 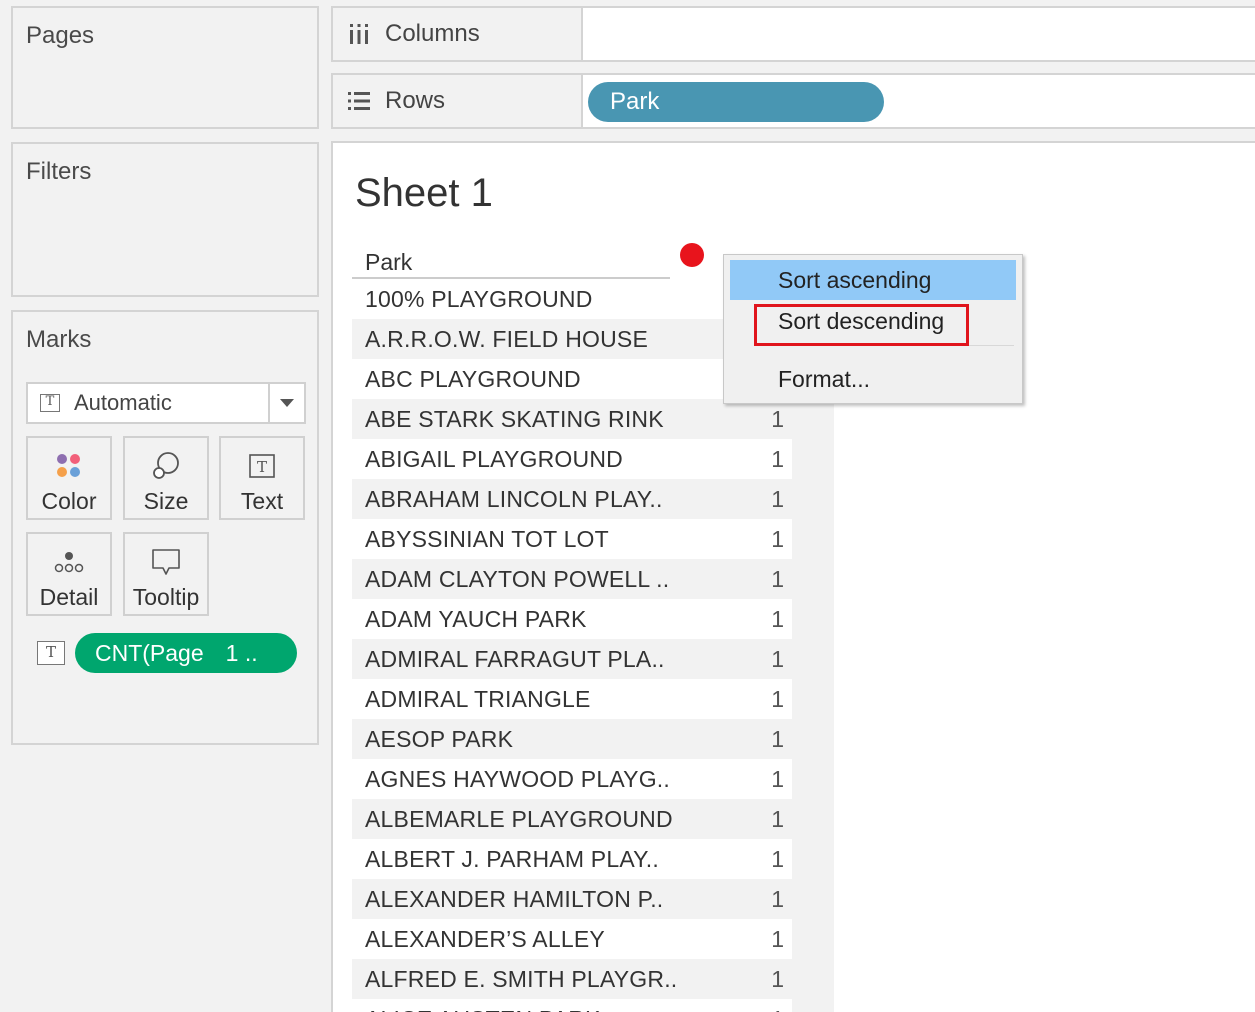 What do you see at coordinates (262, 501) in the screenshot?
I see `text-label: Text` at bounding box center [262, 501].